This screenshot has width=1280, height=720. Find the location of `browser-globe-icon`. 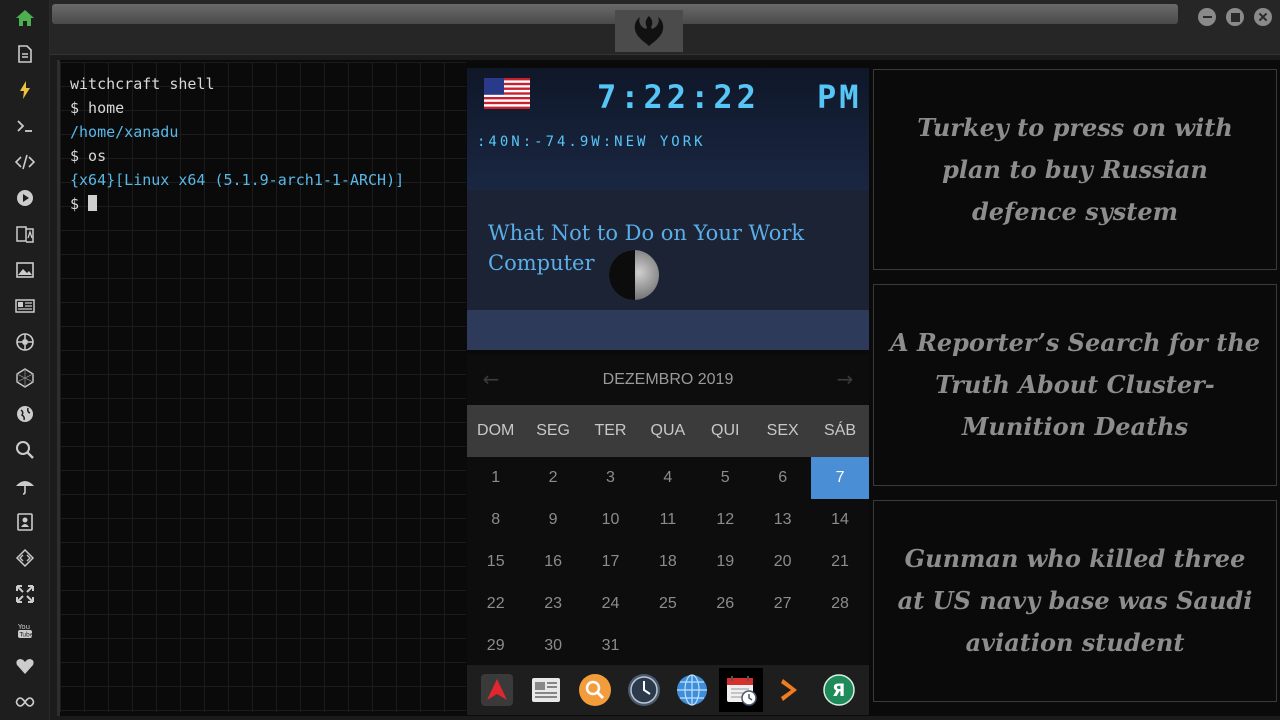

browser-globe-icon is located at coordinates (692, 690).